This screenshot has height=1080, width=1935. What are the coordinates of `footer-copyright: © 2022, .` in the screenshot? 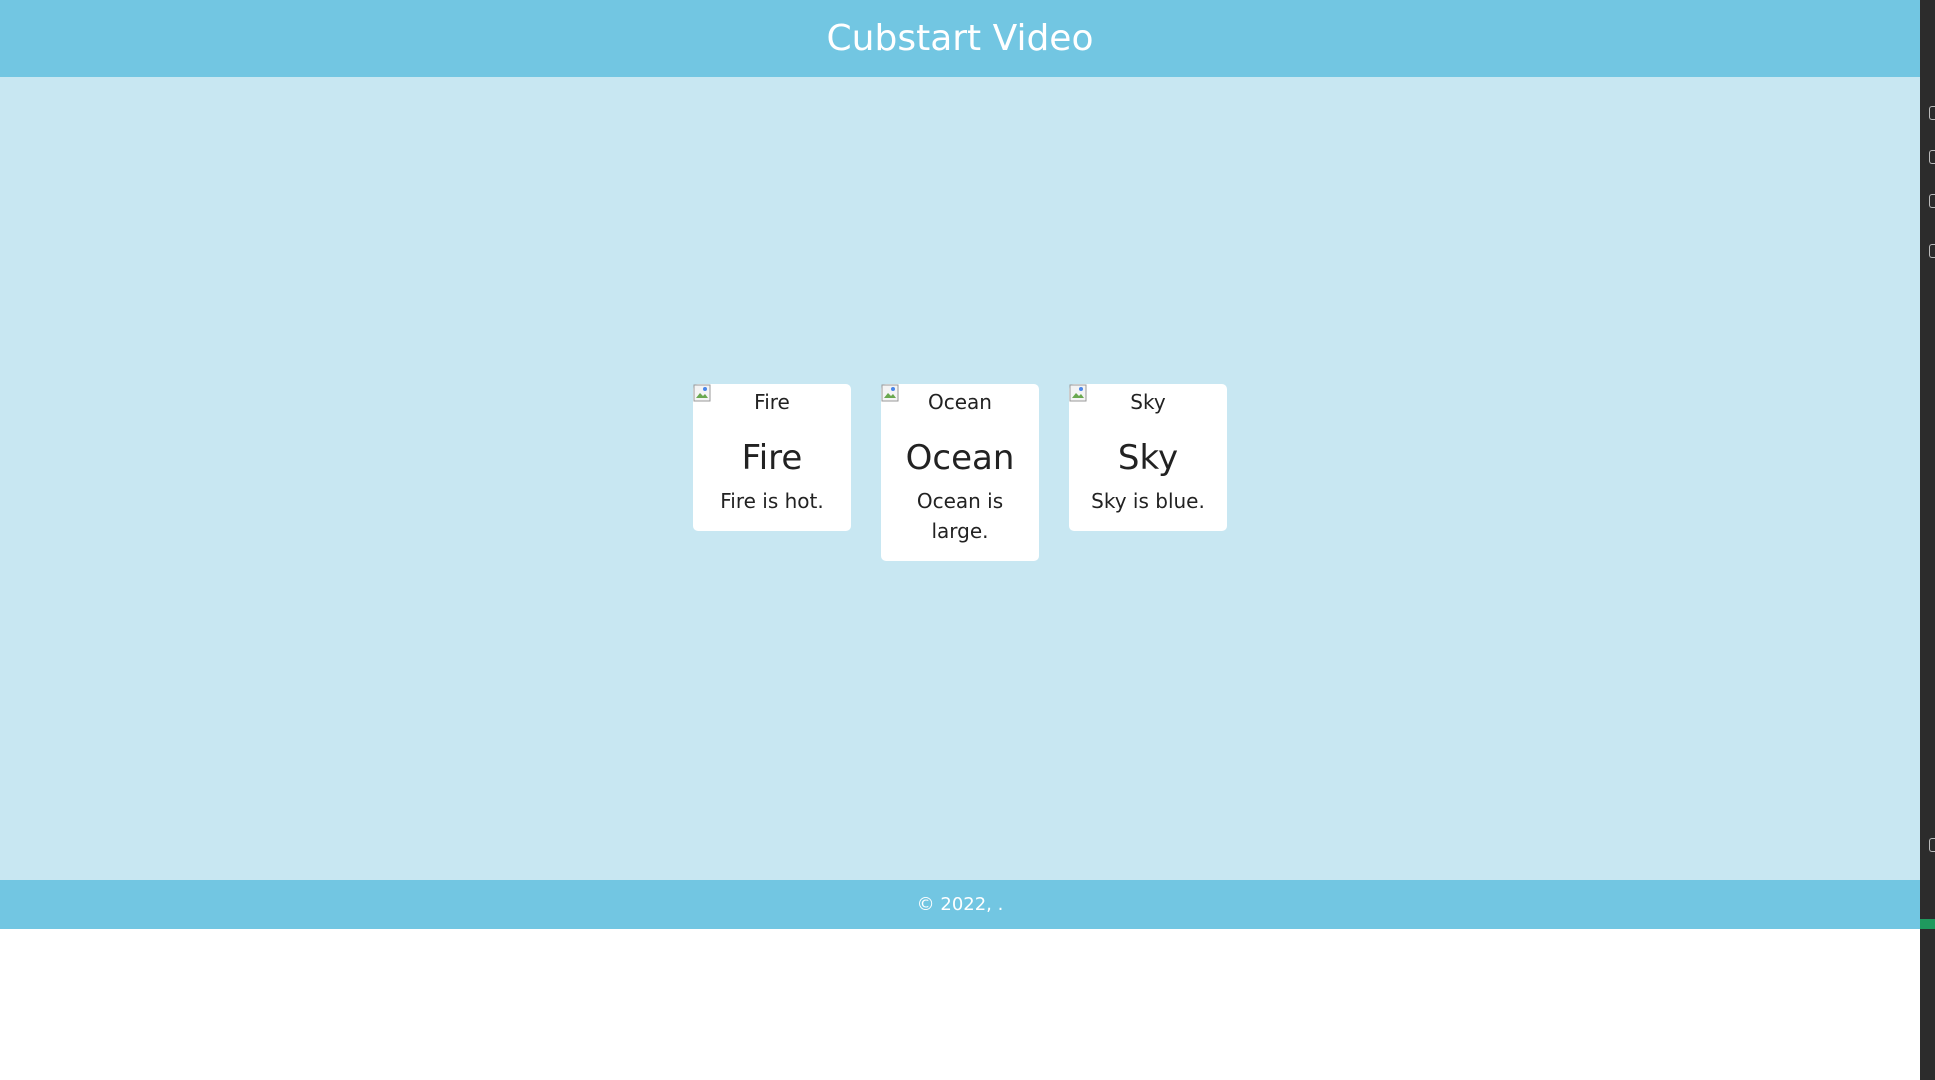 It's located at (960, 904).